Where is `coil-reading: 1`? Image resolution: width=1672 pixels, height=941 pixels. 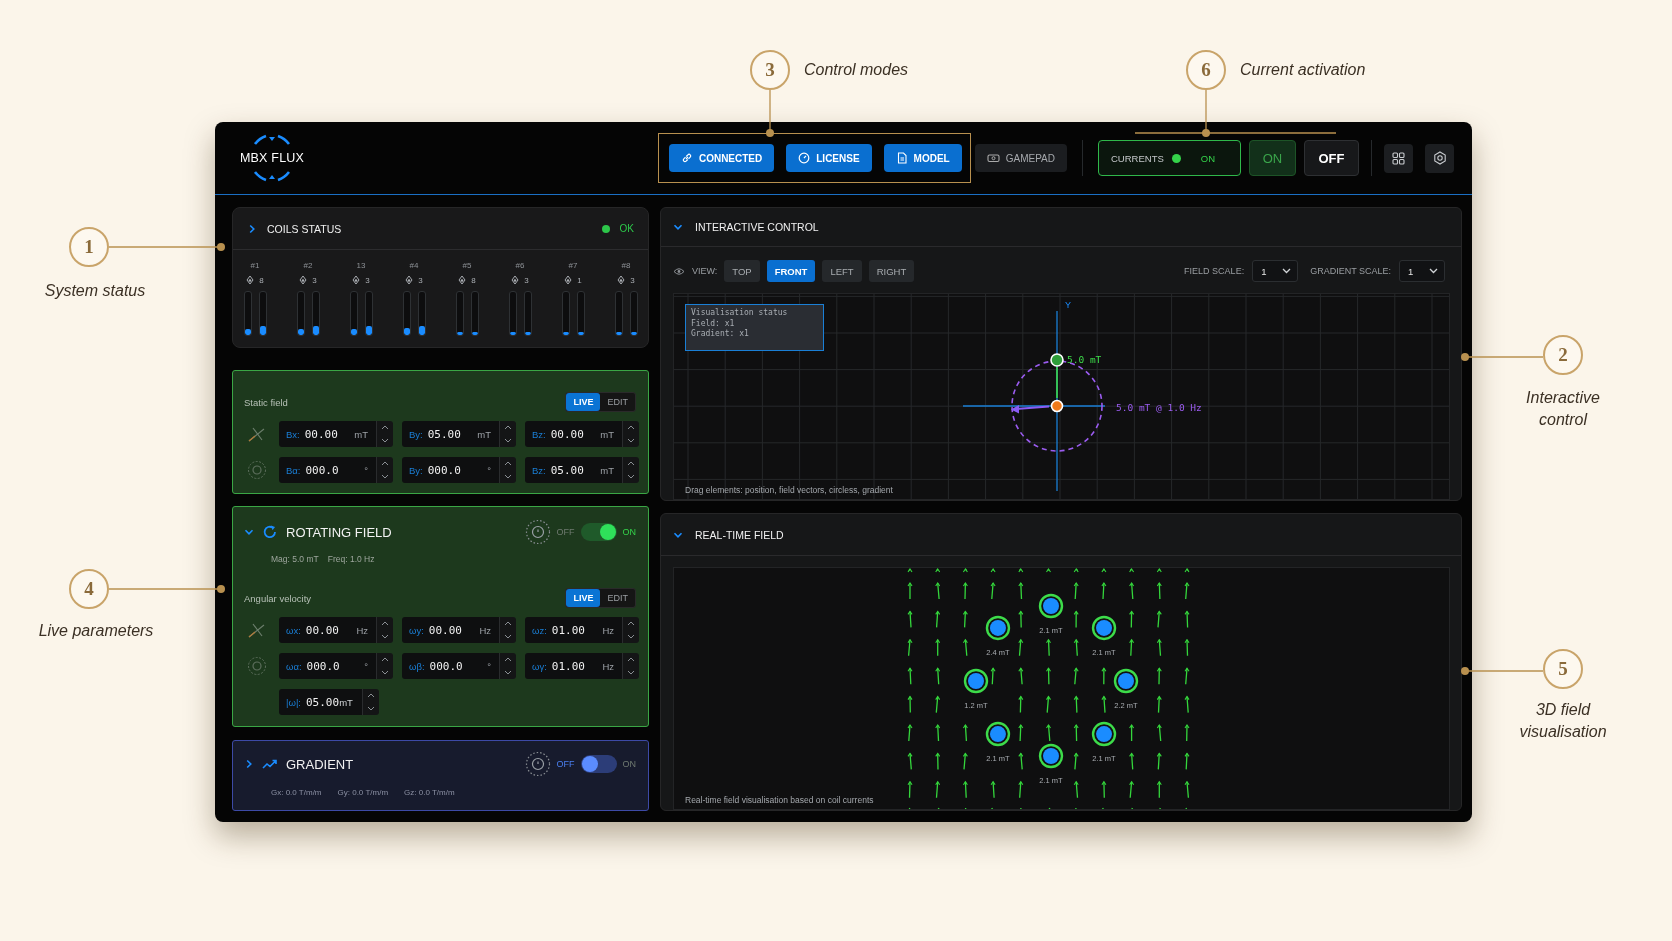
coil-reading: 1 is located at coordinates (579, 280).